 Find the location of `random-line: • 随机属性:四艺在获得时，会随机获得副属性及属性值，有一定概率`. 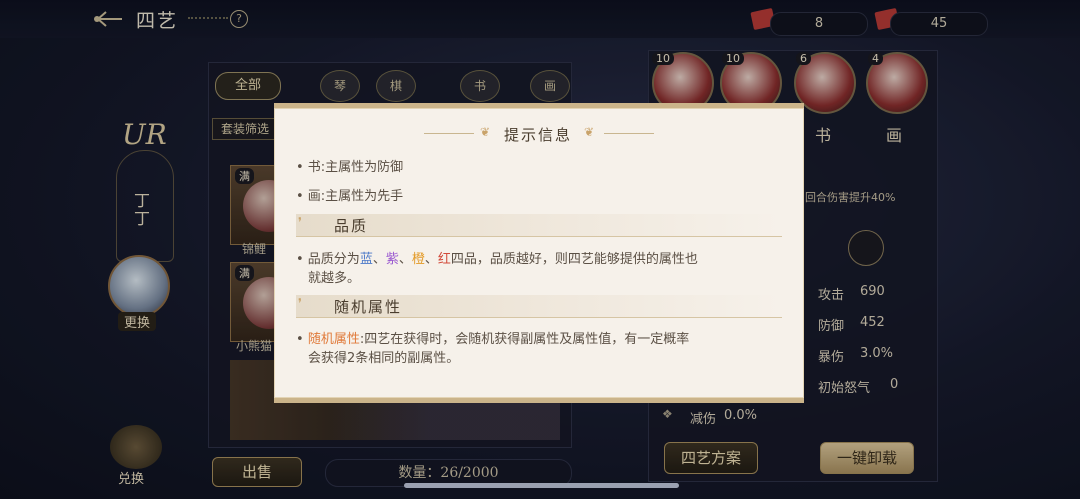

random-line: • 随机属性:四艺在获得时，会随机获得副属性及属性值，有一定概率 is located at coordinates (493, 339).